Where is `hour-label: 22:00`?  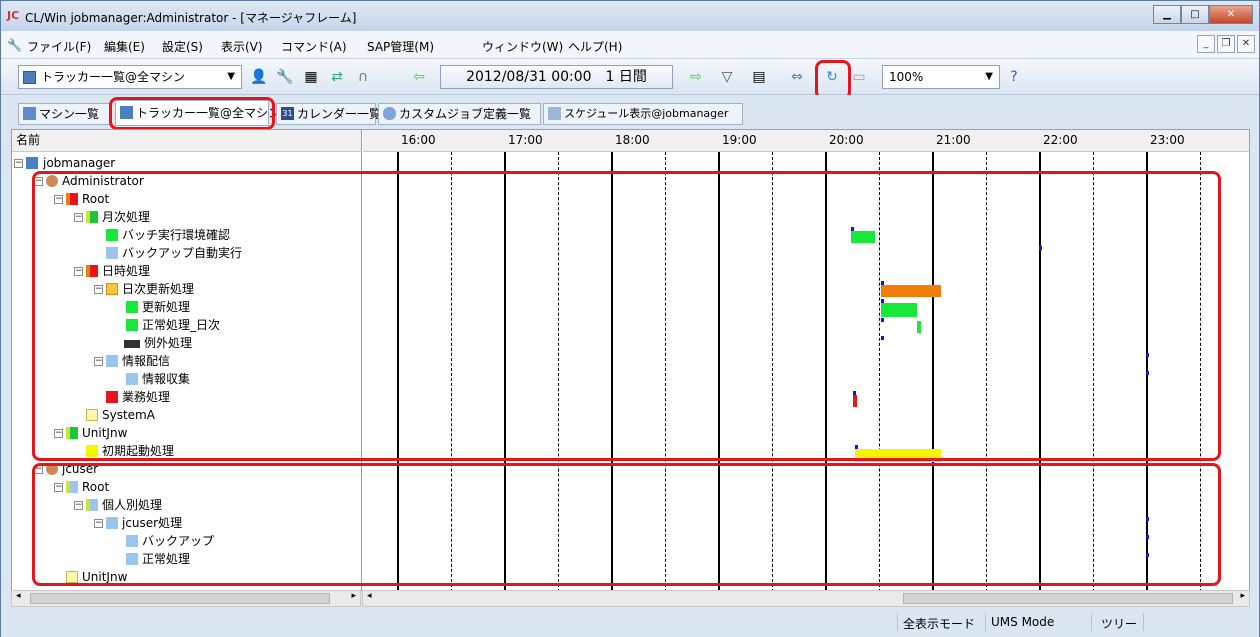
hour-label: 22:00 is located at coordinates (1060, 140).